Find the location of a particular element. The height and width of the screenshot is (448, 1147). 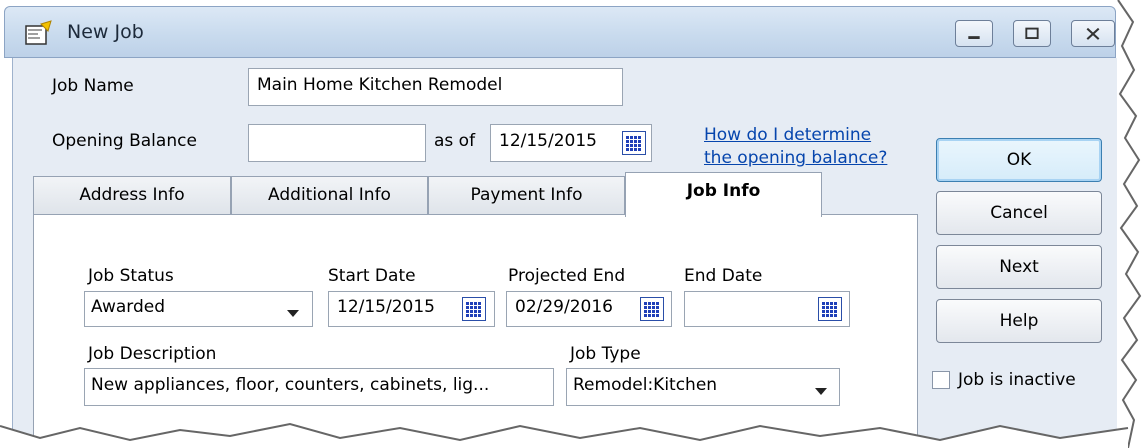

tab-payment-info: Payment Info is located at coordinates (526, 195).